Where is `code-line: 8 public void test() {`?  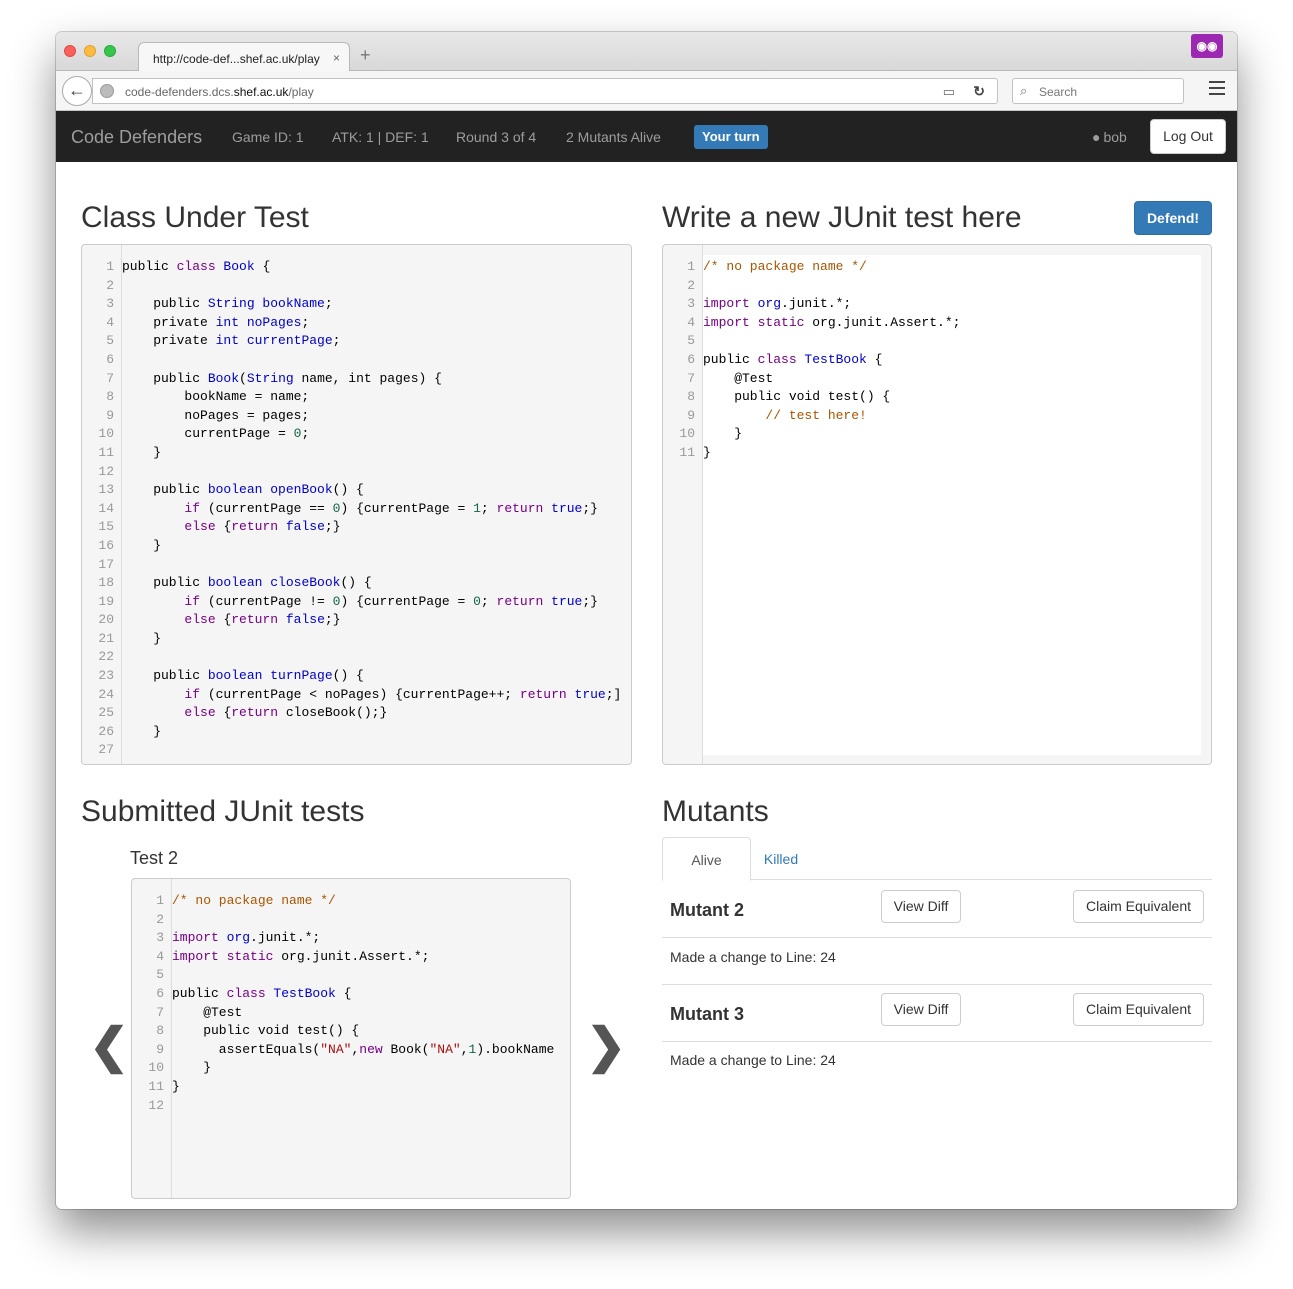
code-line: 8 public void test() { is located at coordinates (343, 1031).